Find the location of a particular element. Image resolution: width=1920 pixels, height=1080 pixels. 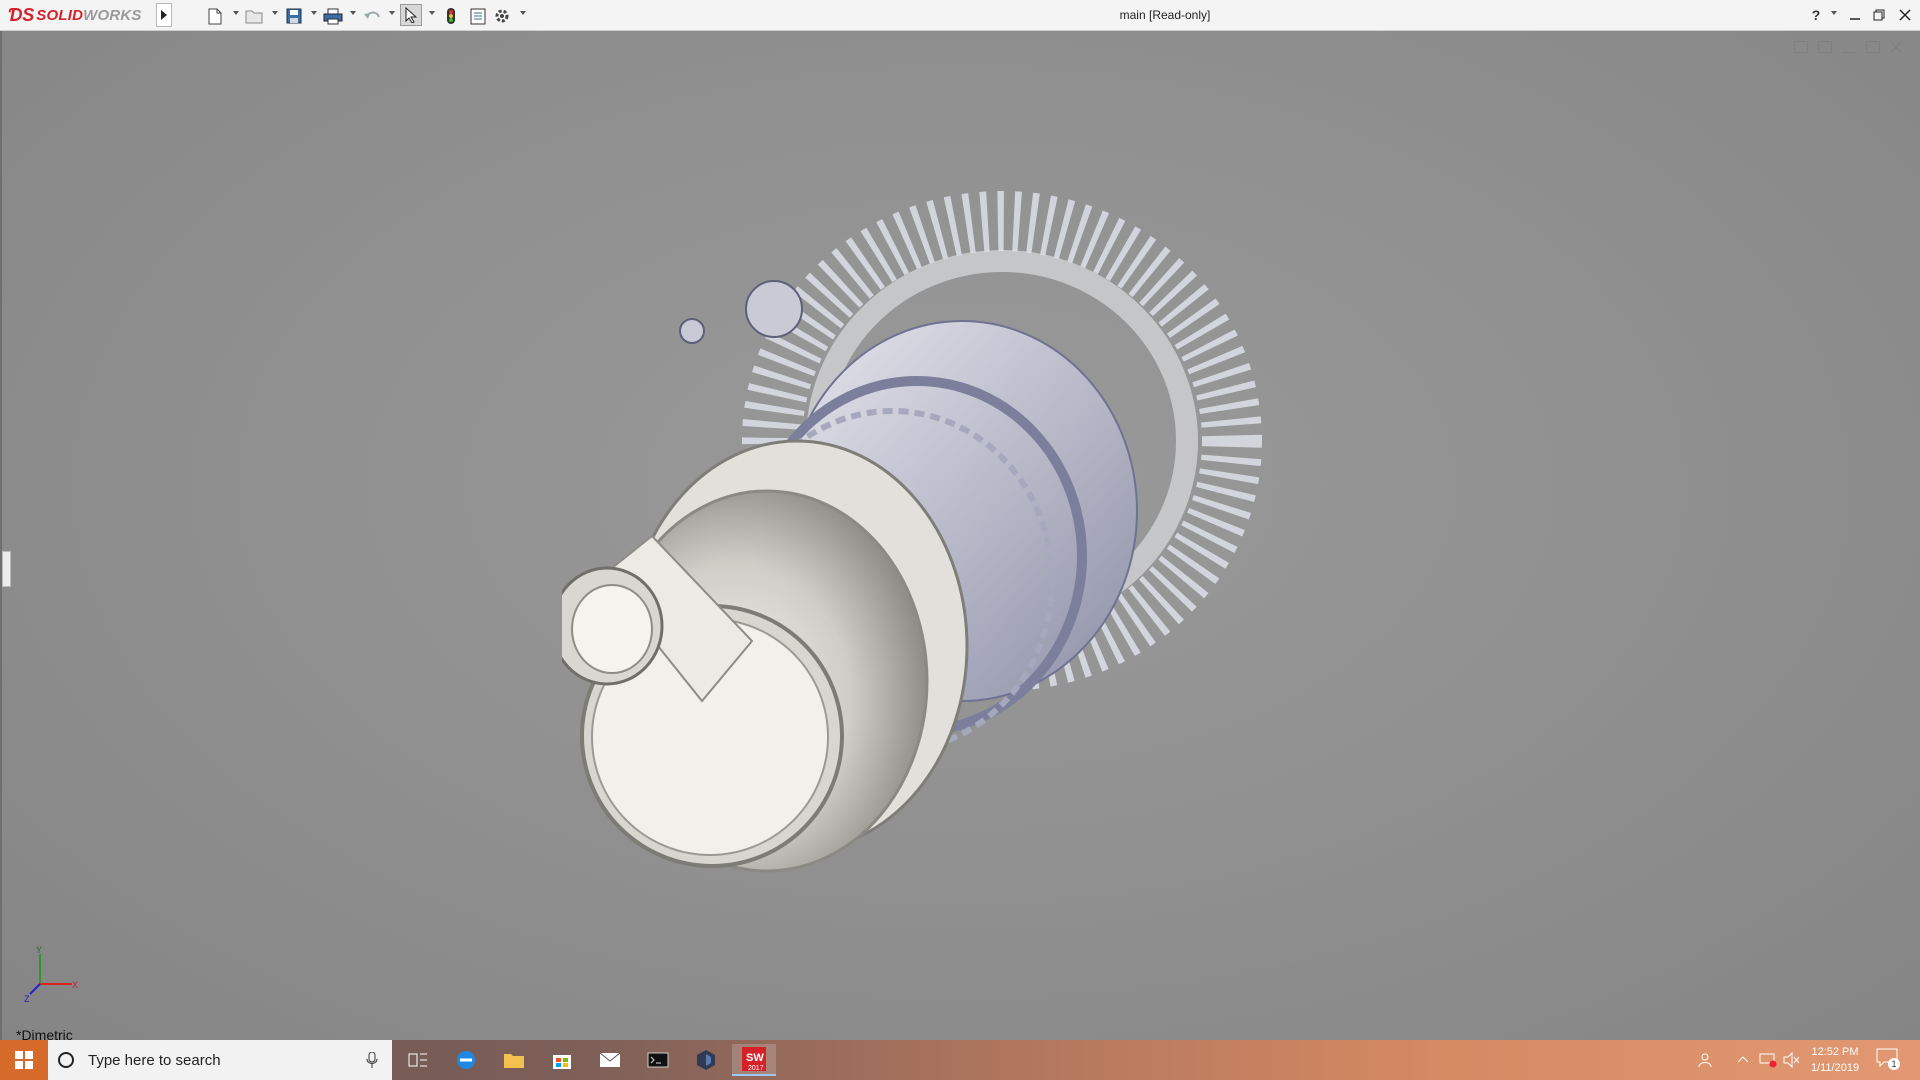

clock-date: 1/11/2019 is located at coordinates (1835, 1068).